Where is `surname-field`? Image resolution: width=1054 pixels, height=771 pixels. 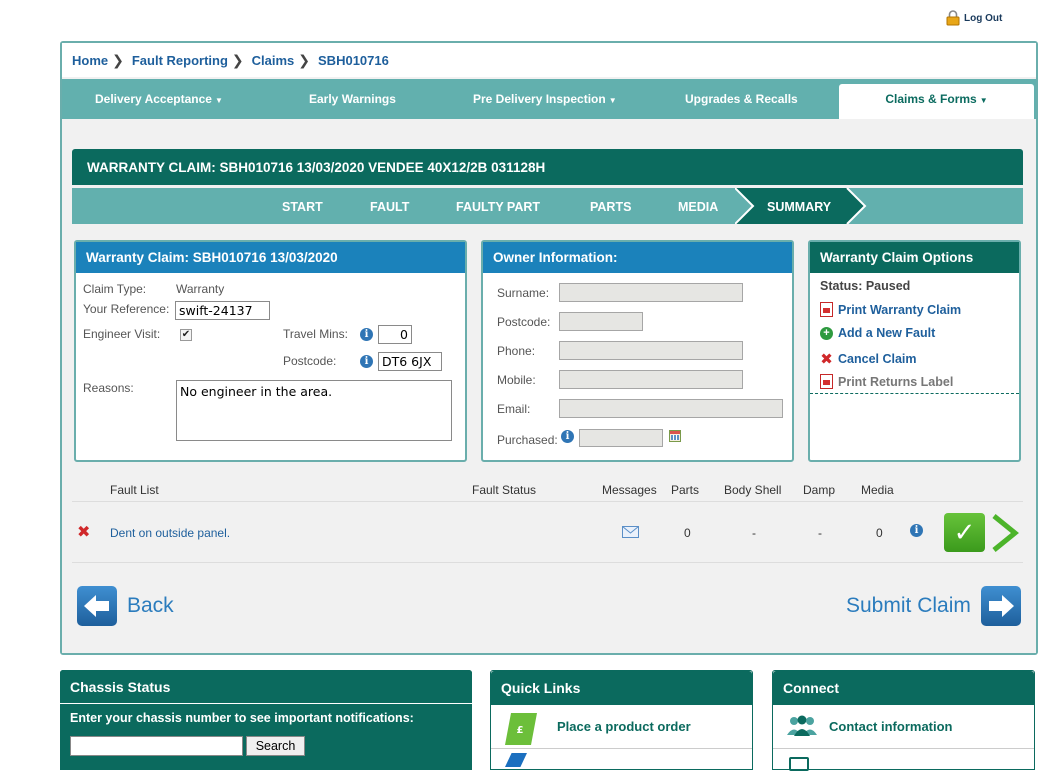
surname-field is located at coordinates (651, 292).